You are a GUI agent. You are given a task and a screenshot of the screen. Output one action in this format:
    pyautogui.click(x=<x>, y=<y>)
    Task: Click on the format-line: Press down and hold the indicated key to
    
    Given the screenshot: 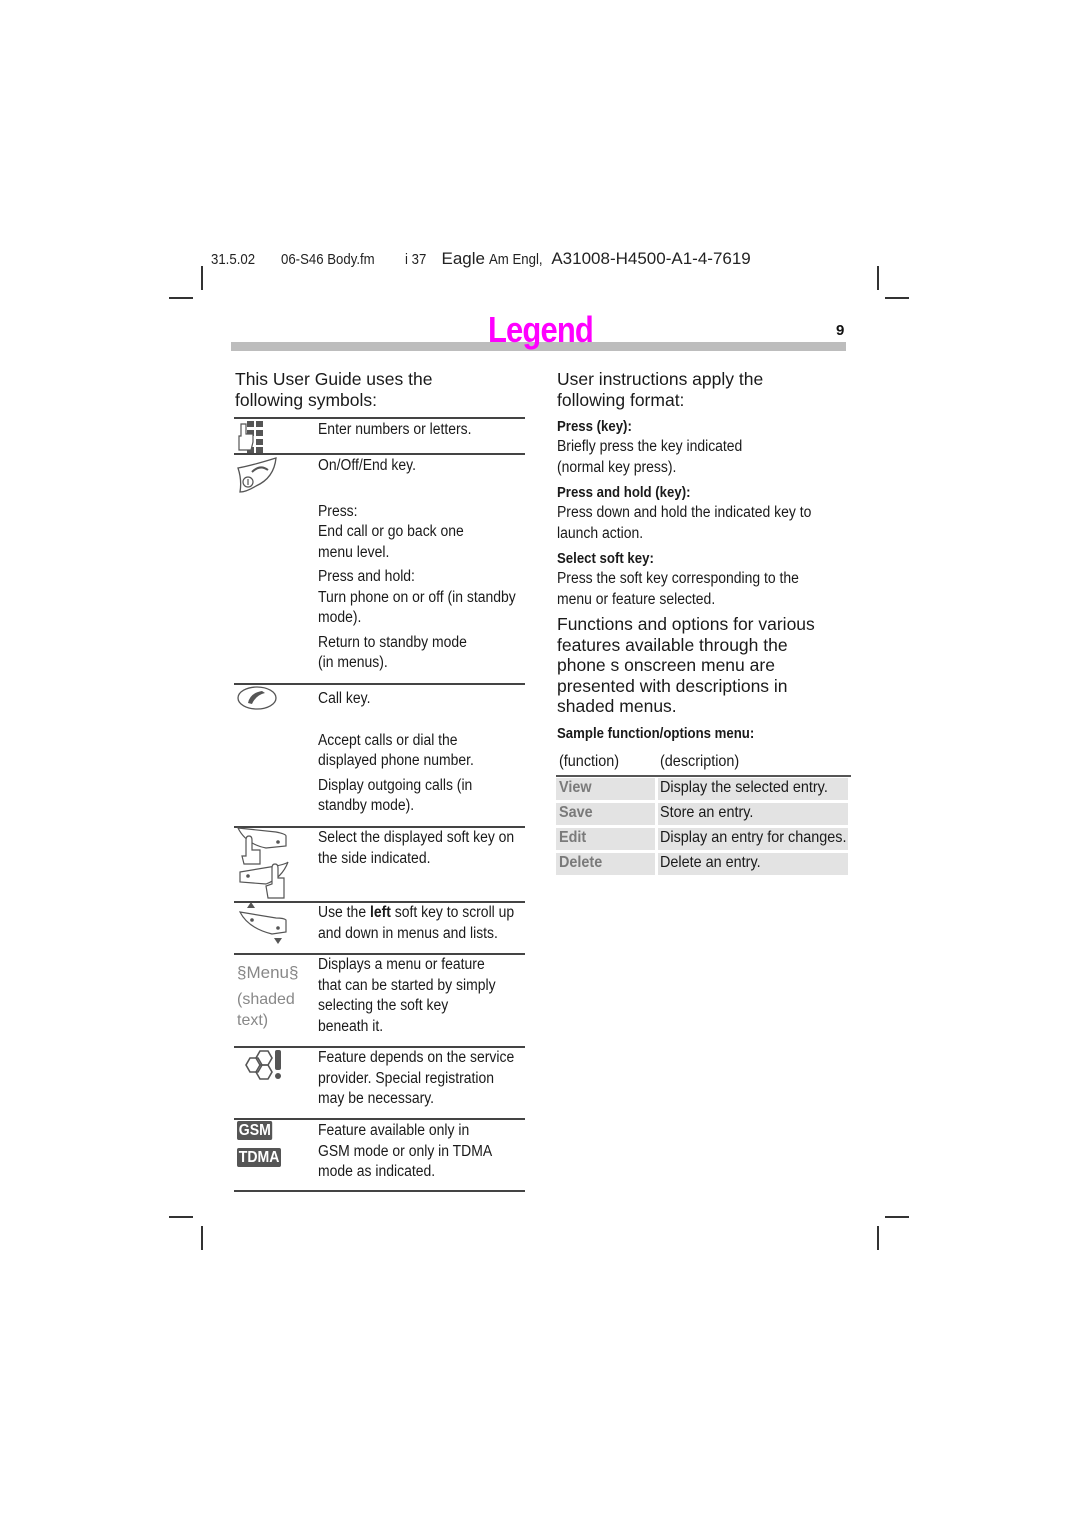 What is the action you would take?
    pyautogui.click(x=684, y=512)
    